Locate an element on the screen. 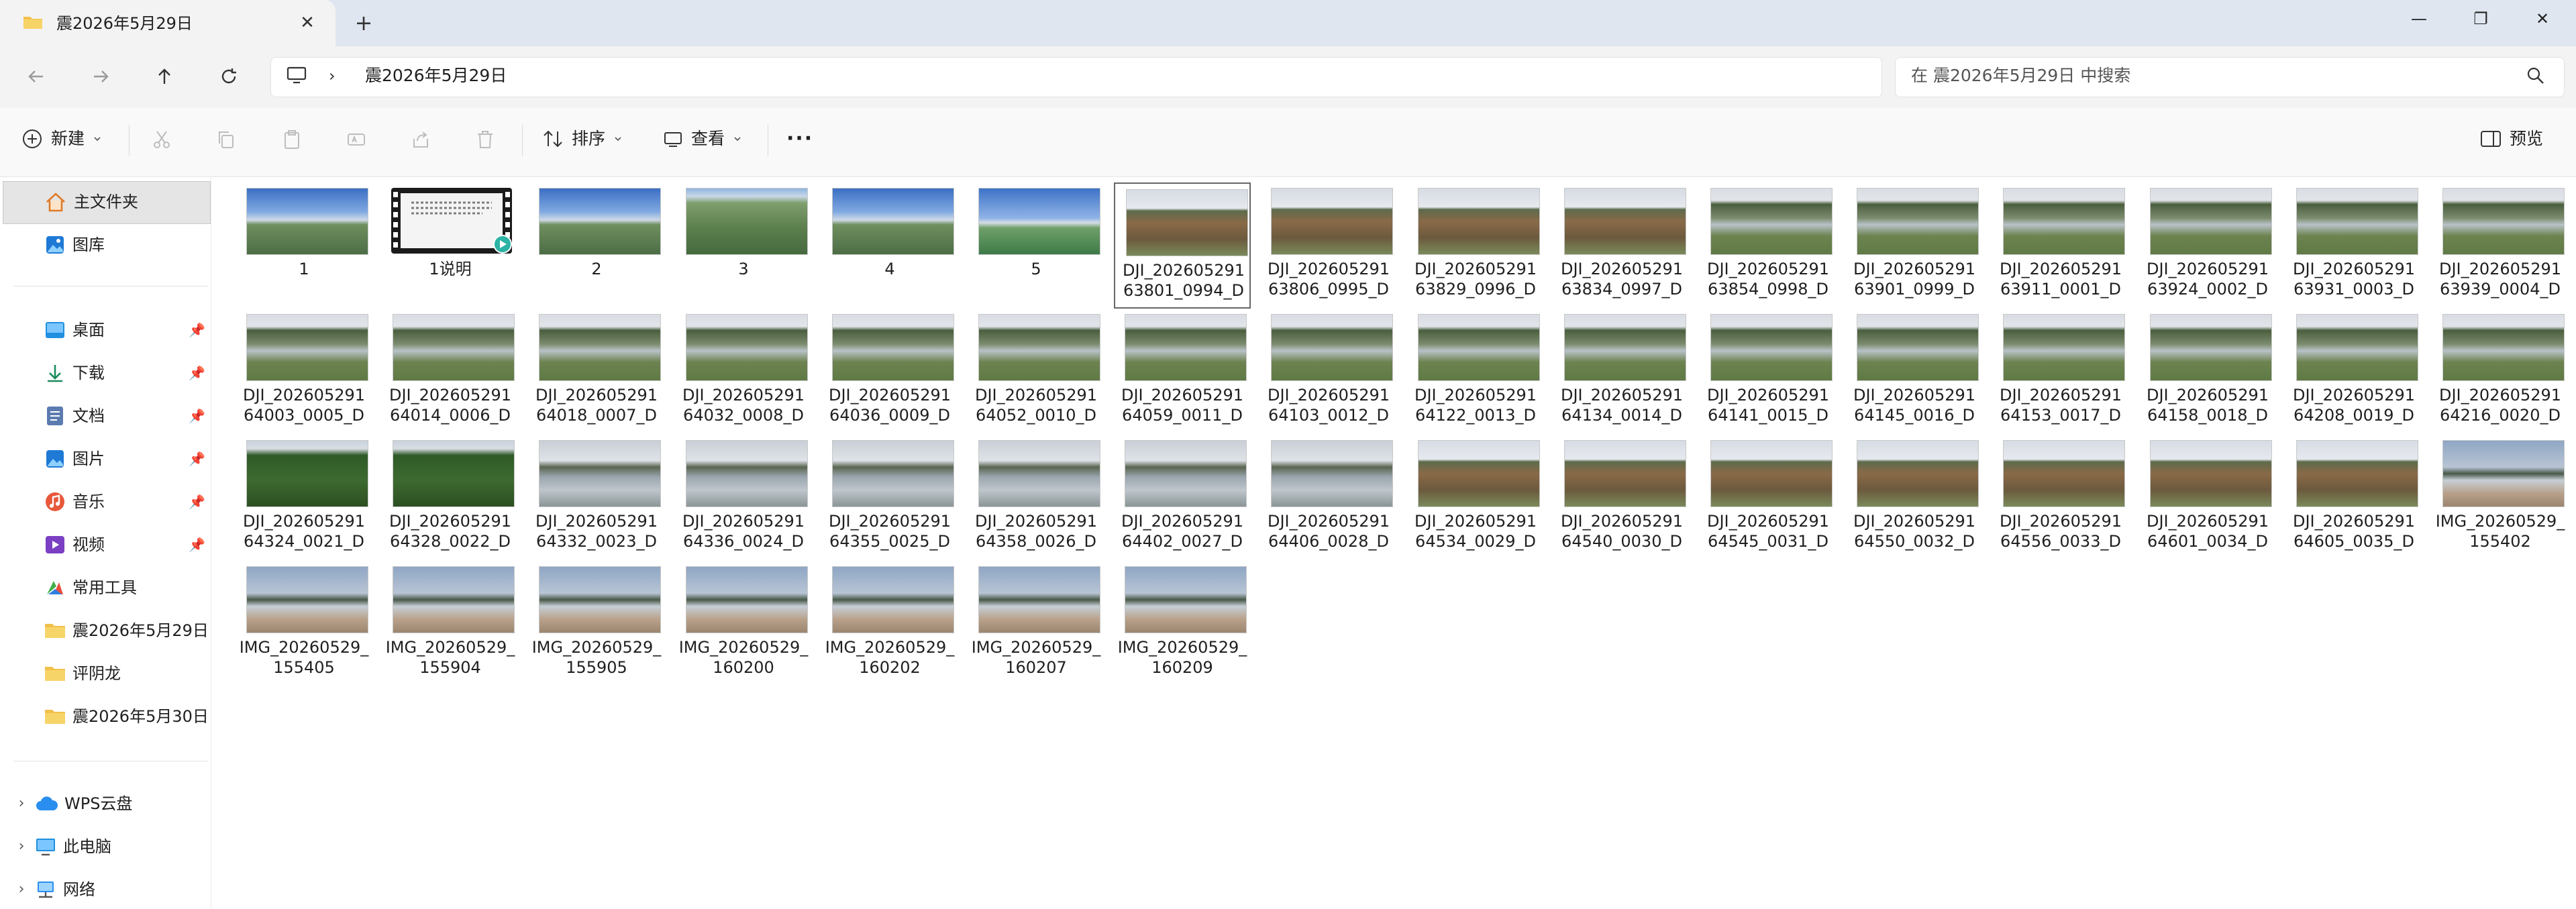 This screenshot has height=909, width=2576. close-button: ✕ is located at coordinates (2542, 19).